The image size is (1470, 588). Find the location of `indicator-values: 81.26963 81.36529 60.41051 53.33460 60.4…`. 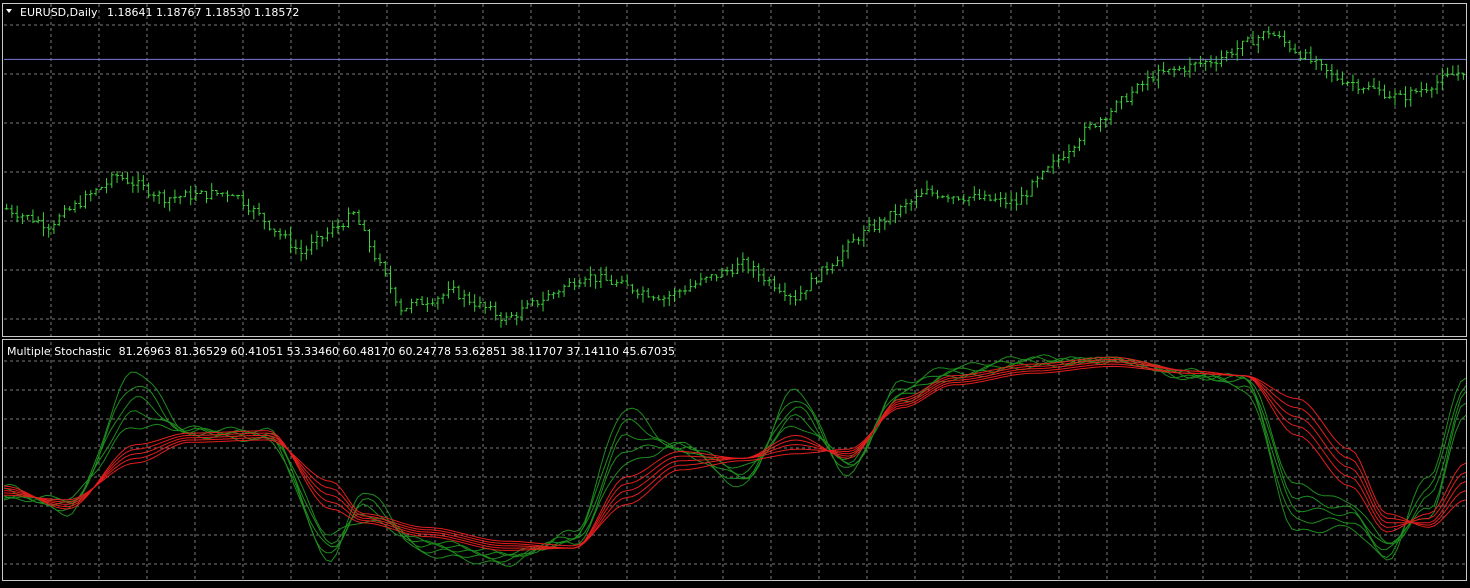

indicator-values: 81.26963 81.36529 60.41051 53.33460 60.4… is located at coordinates (397, 351).